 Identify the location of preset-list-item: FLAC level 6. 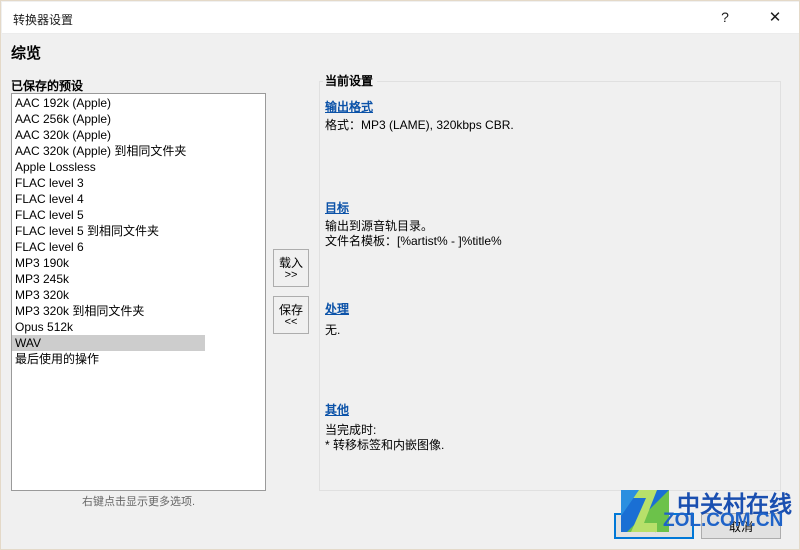
(138, 247).